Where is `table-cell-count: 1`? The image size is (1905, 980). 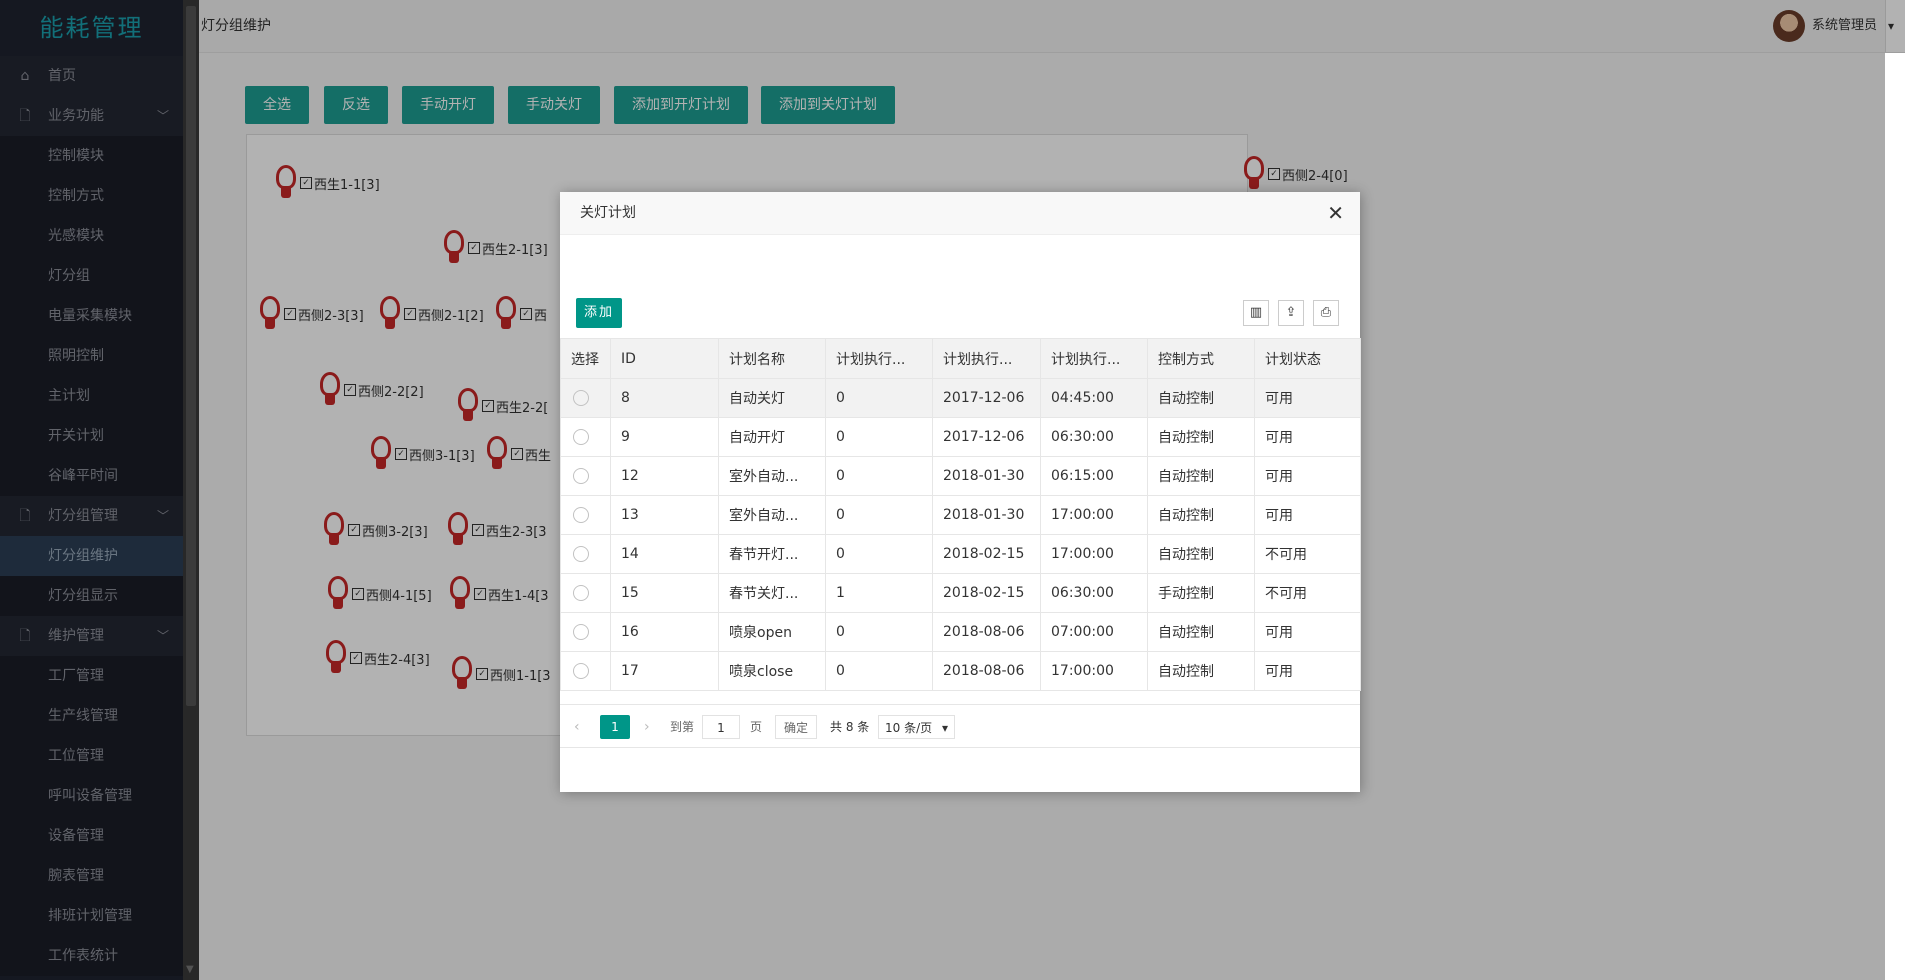 table-cell-count: 1 is located at coordinates (879, 593).